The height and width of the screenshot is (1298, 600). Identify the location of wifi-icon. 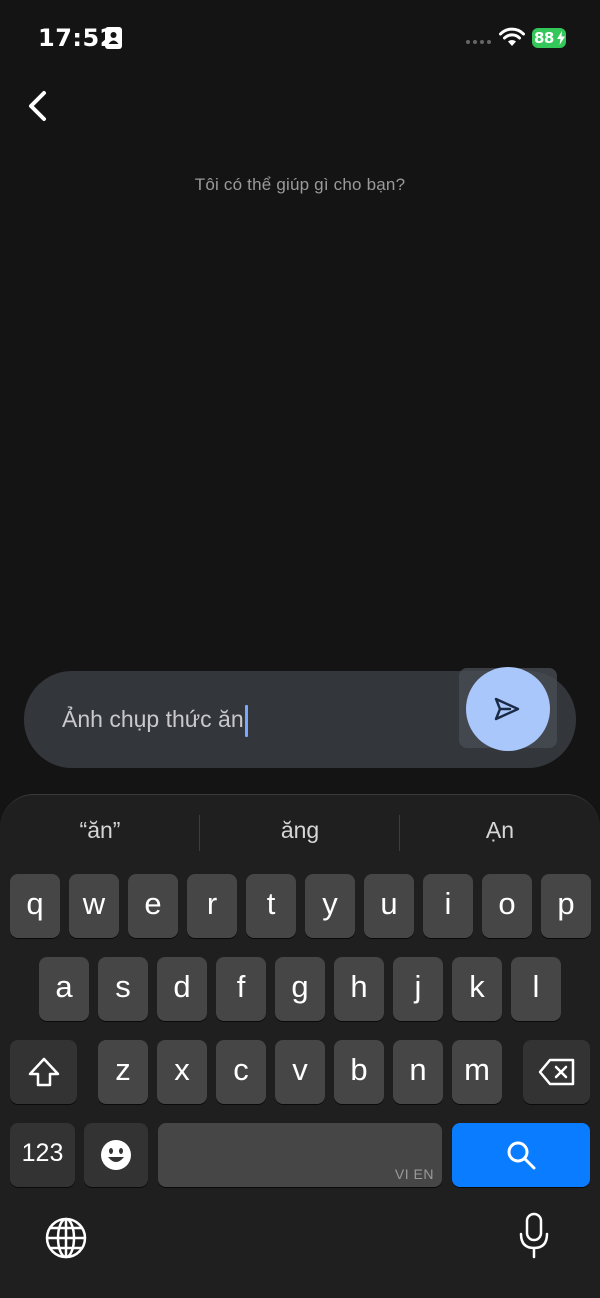
(512, 36).